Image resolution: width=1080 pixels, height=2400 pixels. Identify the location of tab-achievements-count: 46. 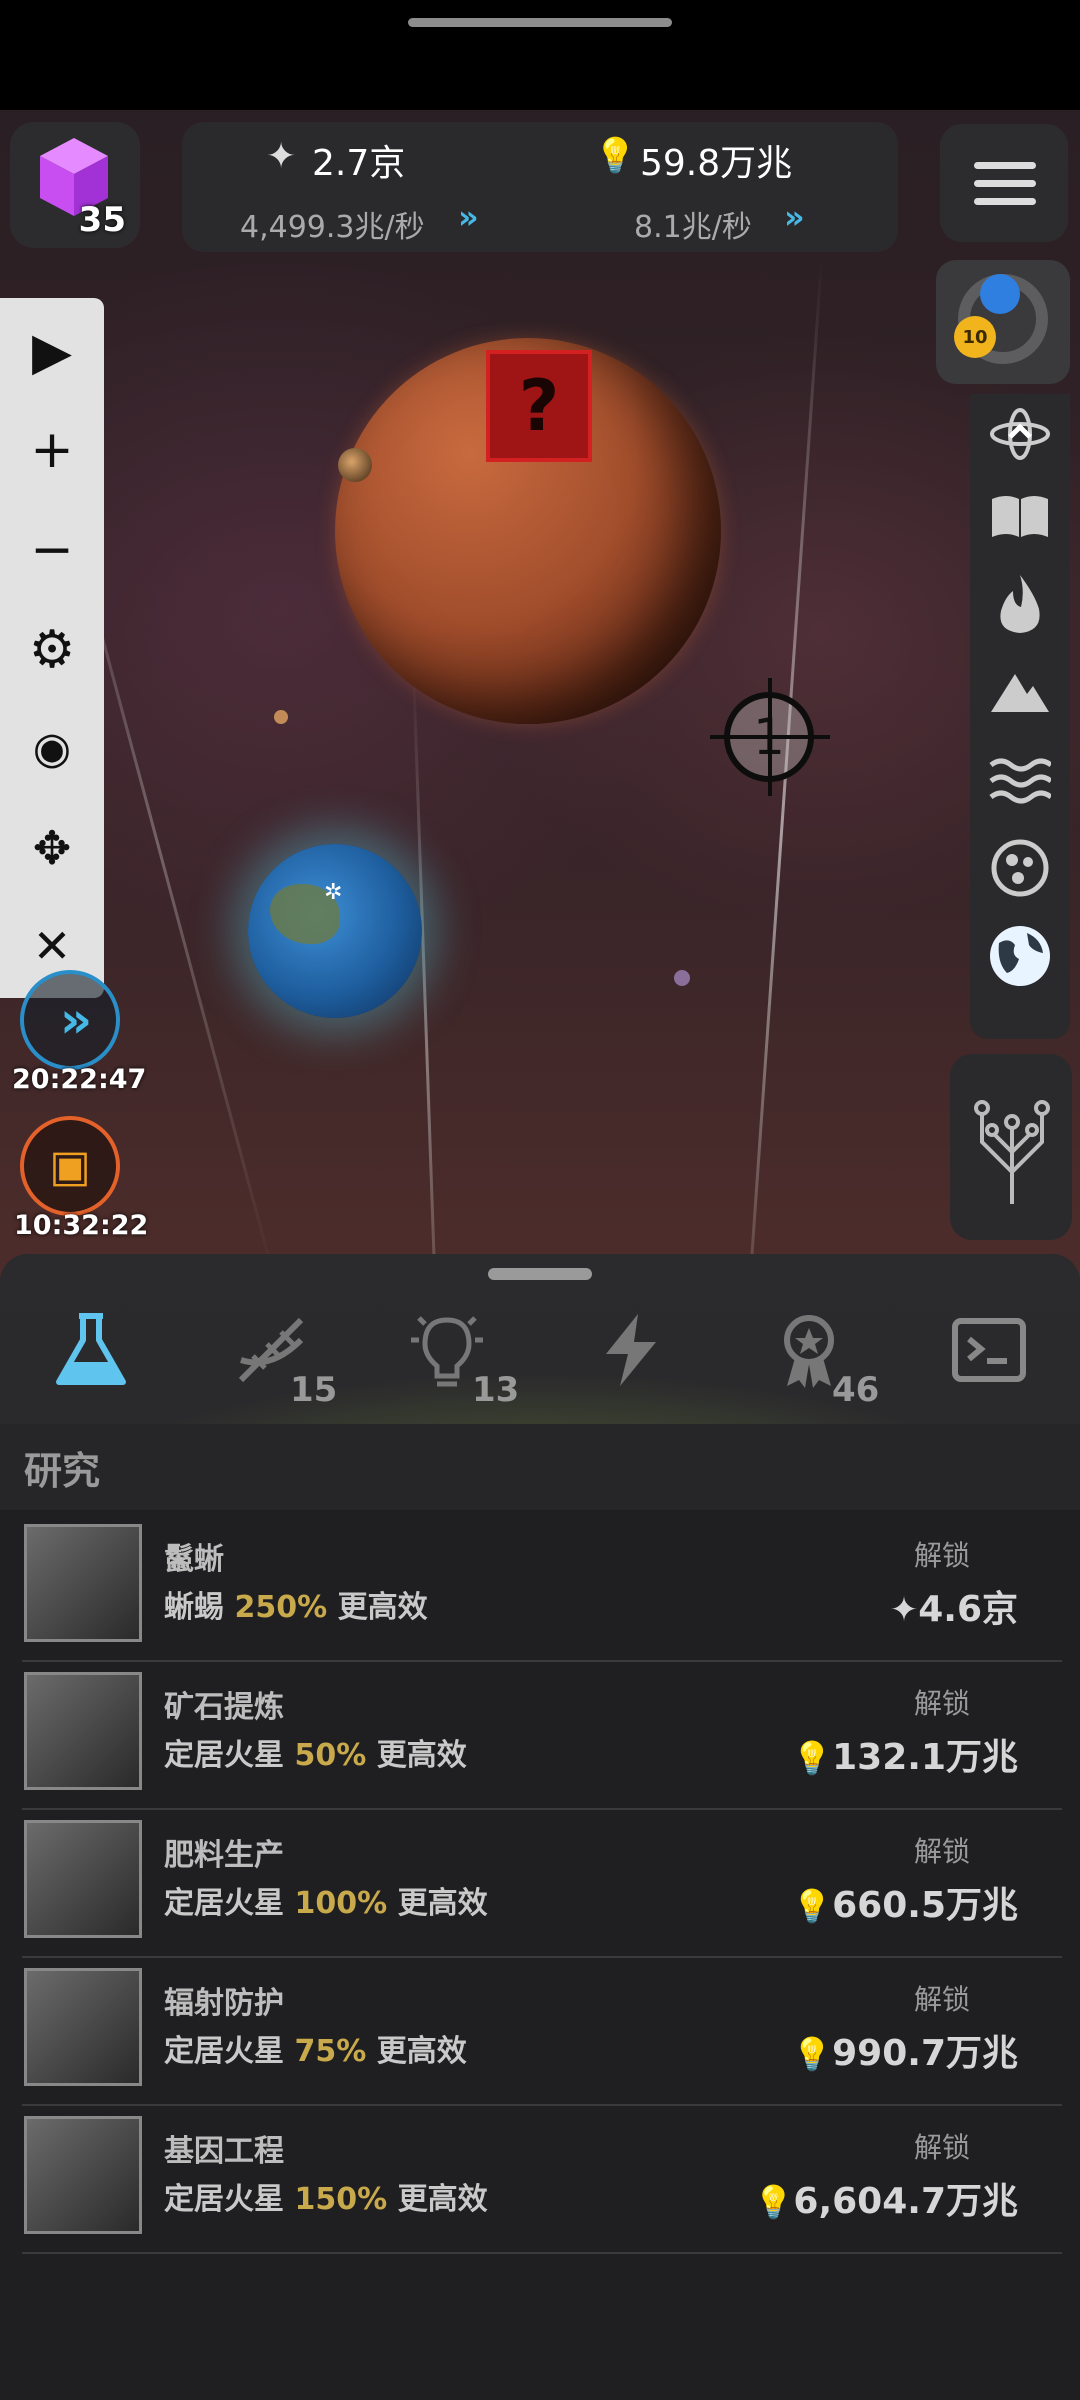
(856, 1390).